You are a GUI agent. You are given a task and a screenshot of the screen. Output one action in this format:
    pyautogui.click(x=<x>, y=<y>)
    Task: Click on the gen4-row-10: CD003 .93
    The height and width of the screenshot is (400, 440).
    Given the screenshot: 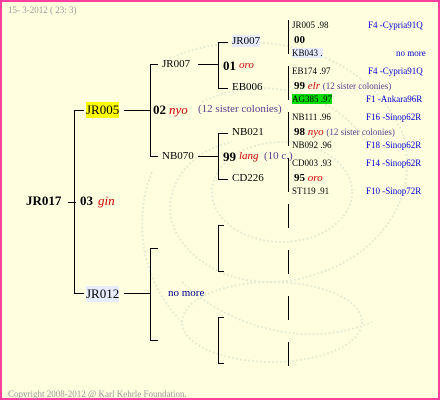 What is the action you would take?
    pyautogui.click(x=312, y=163)
    